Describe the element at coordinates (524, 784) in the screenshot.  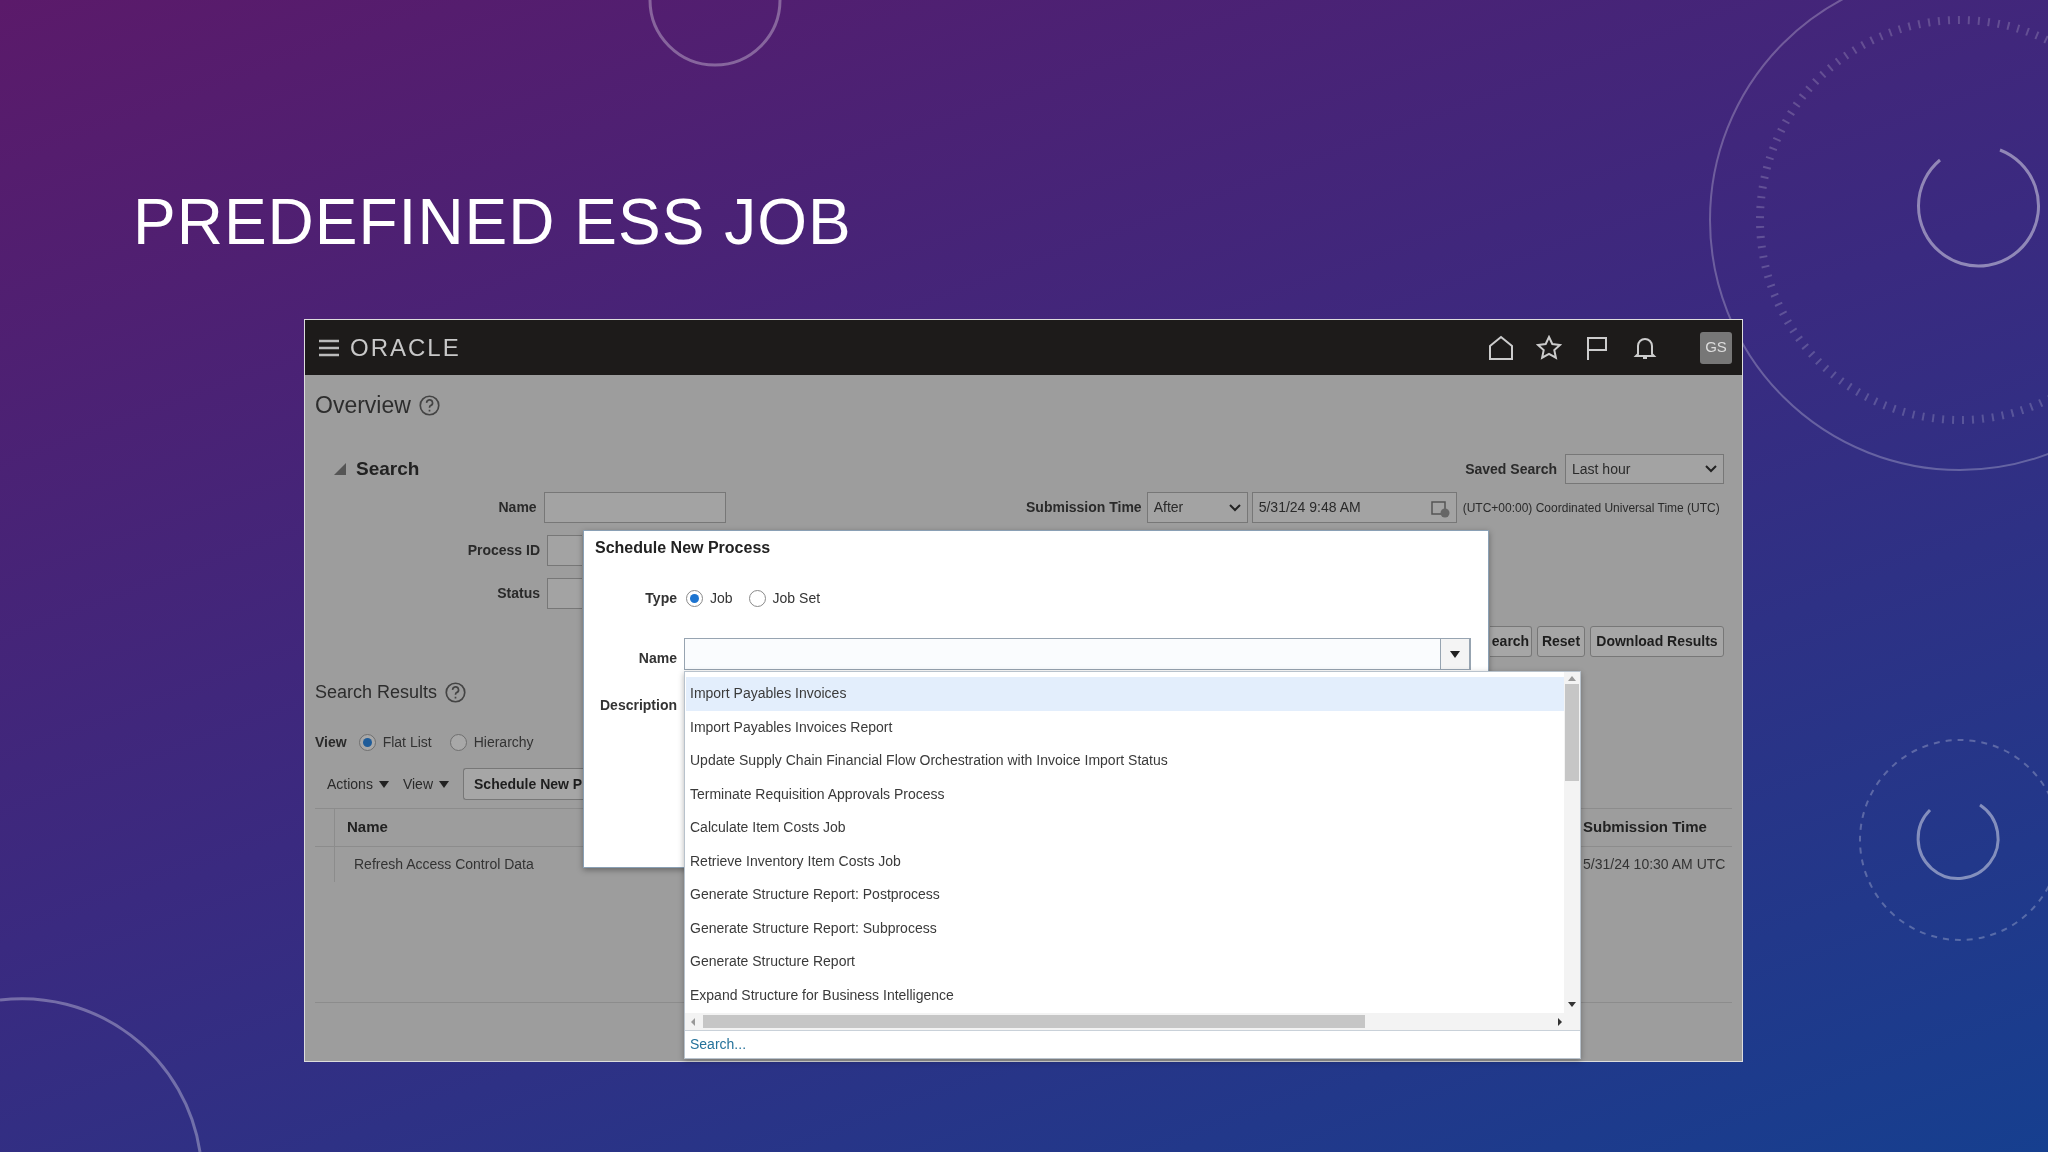
I see `schedule-button: Schedule New P` at that location.